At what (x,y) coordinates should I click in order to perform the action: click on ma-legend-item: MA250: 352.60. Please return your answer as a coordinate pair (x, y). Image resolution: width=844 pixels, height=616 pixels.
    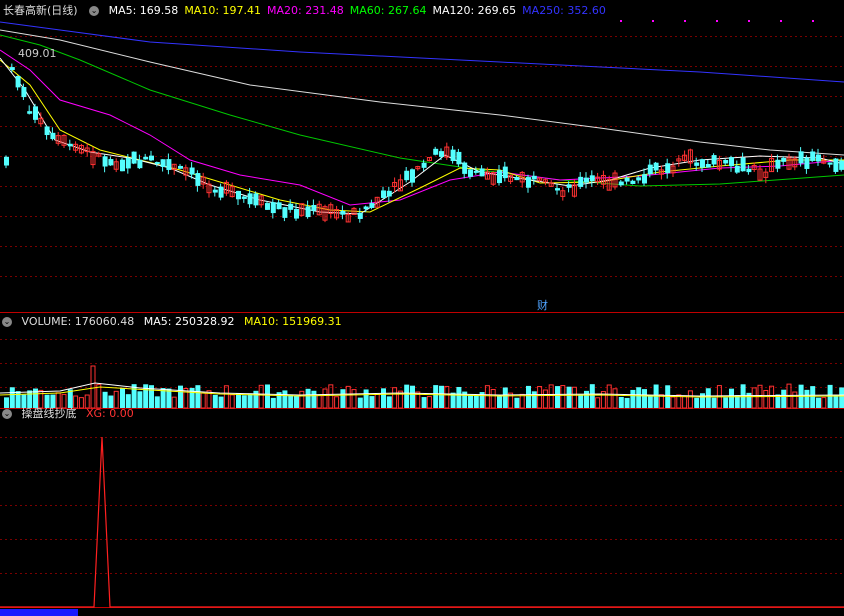
    Looking at the image, I should click on (564, 10).